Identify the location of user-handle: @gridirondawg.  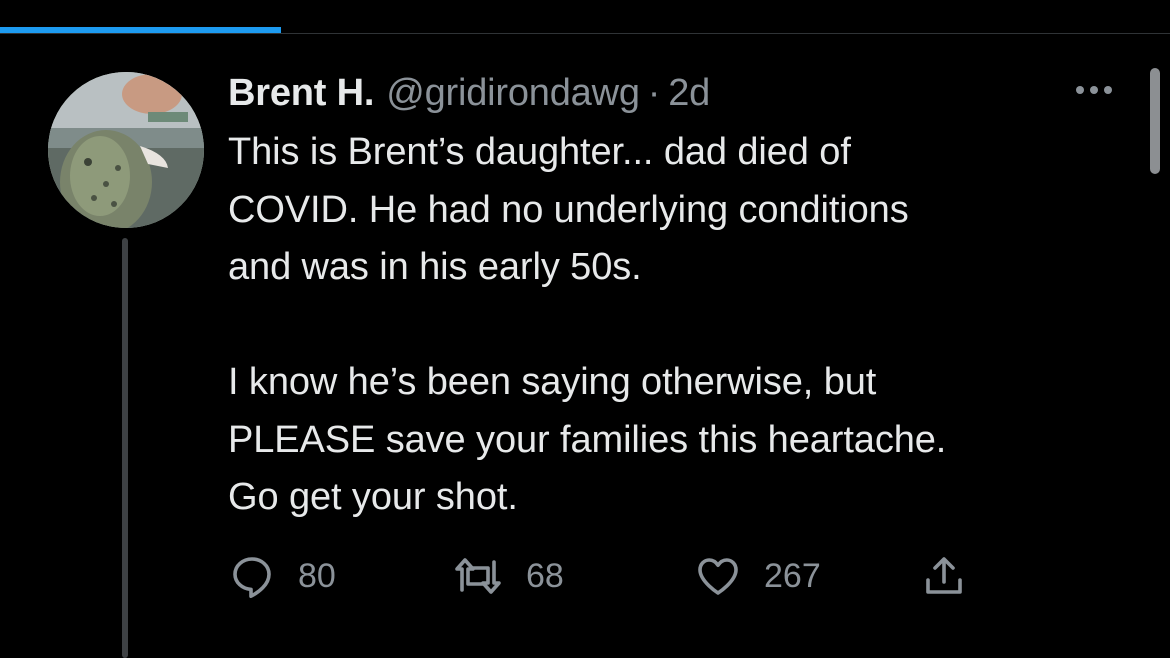
(513, 93).